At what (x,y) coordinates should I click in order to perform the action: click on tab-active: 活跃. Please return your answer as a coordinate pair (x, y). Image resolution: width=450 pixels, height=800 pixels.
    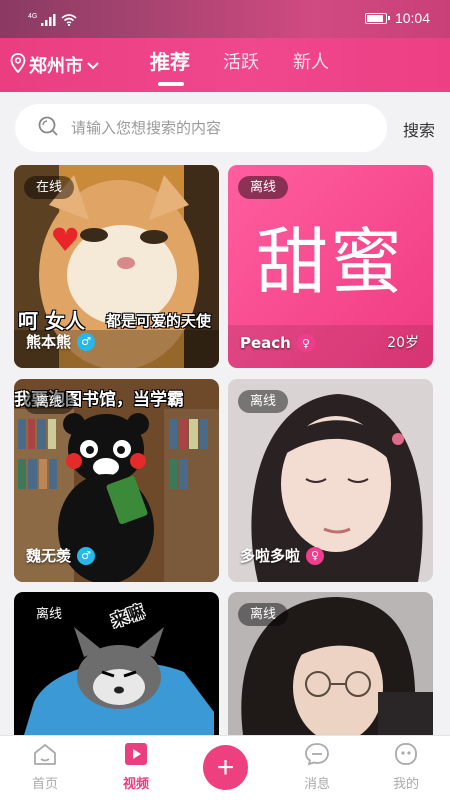
    Looking at the image, I should click on (241, 61).